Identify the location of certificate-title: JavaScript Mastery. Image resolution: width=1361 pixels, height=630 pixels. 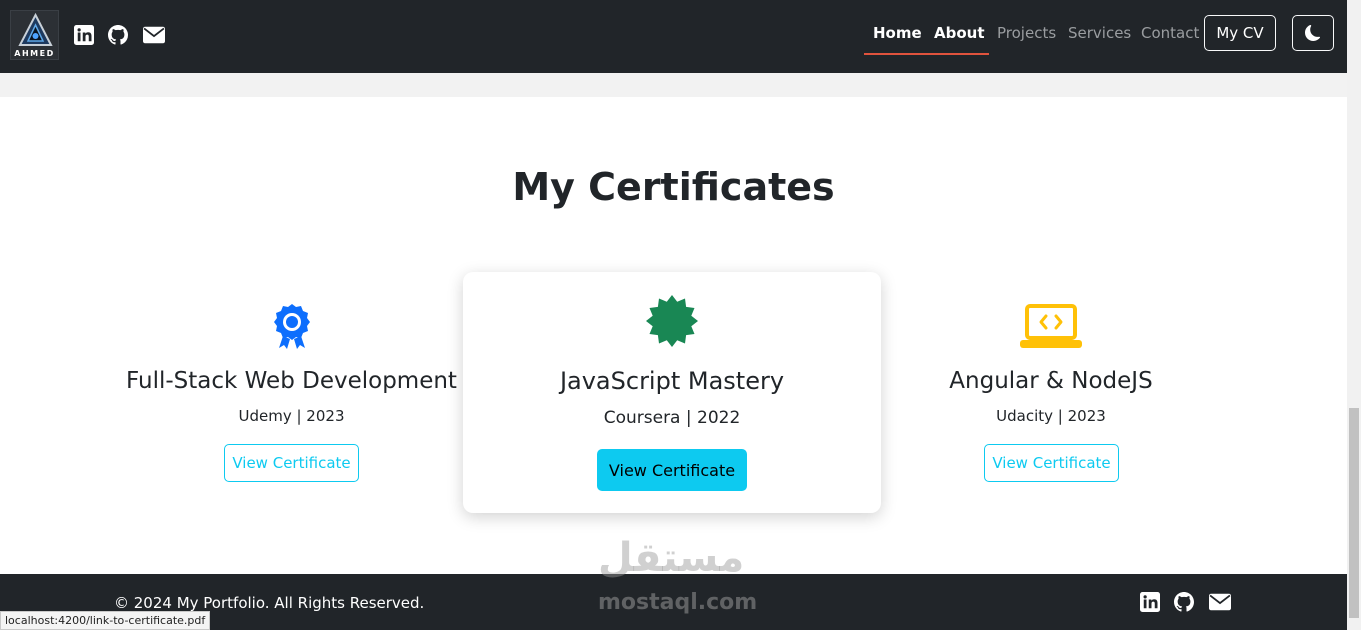
(672, 381).